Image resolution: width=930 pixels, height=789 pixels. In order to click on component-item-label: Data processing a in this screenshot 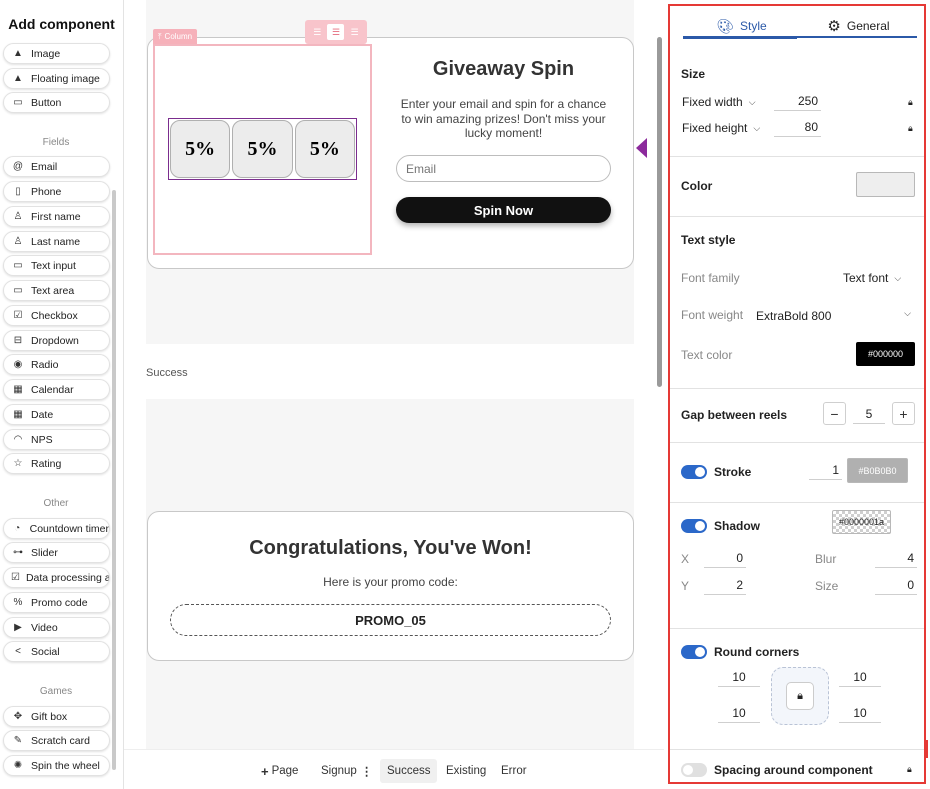, I will do `click(67, 577)`.